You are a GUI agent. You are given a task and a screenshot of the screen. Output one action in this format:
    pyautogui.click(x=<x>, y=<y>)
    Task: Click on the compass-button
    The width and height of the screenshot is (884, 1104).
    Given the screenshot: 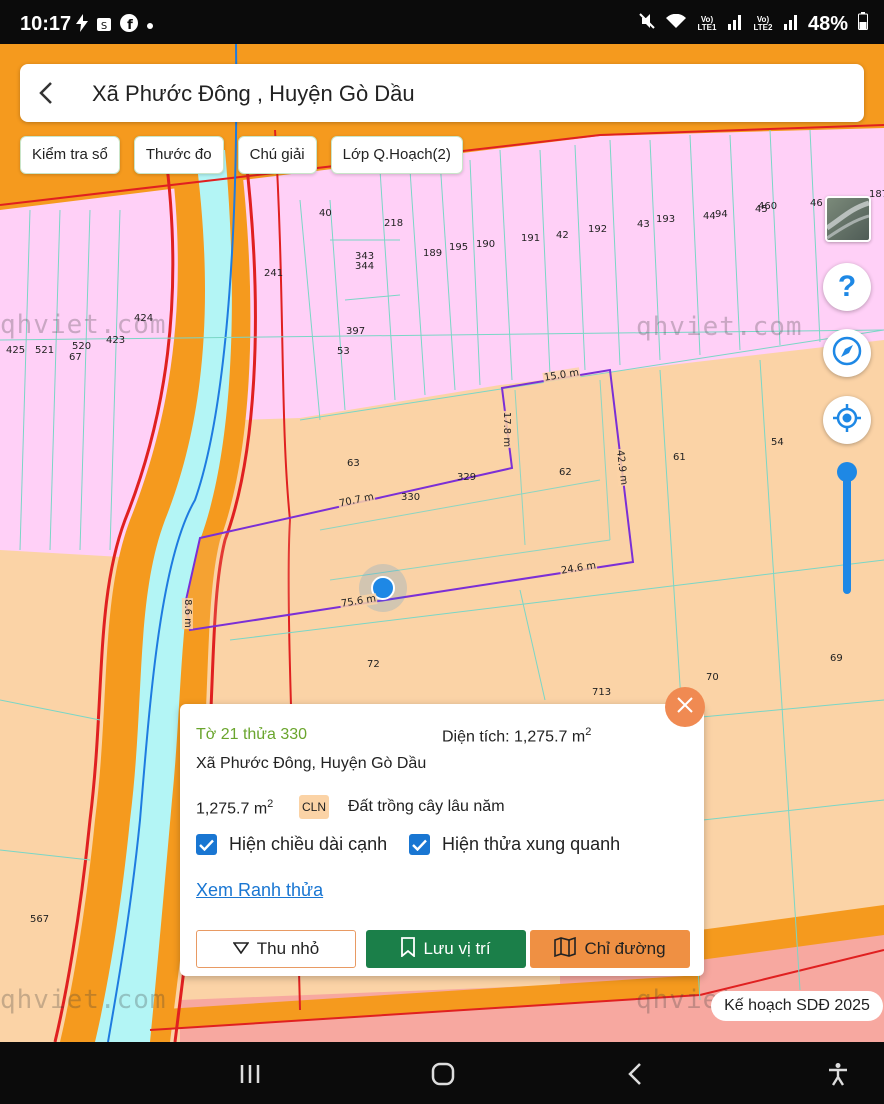 What is the action you would take?
    pyautogui.click(x=847, y=353)
    